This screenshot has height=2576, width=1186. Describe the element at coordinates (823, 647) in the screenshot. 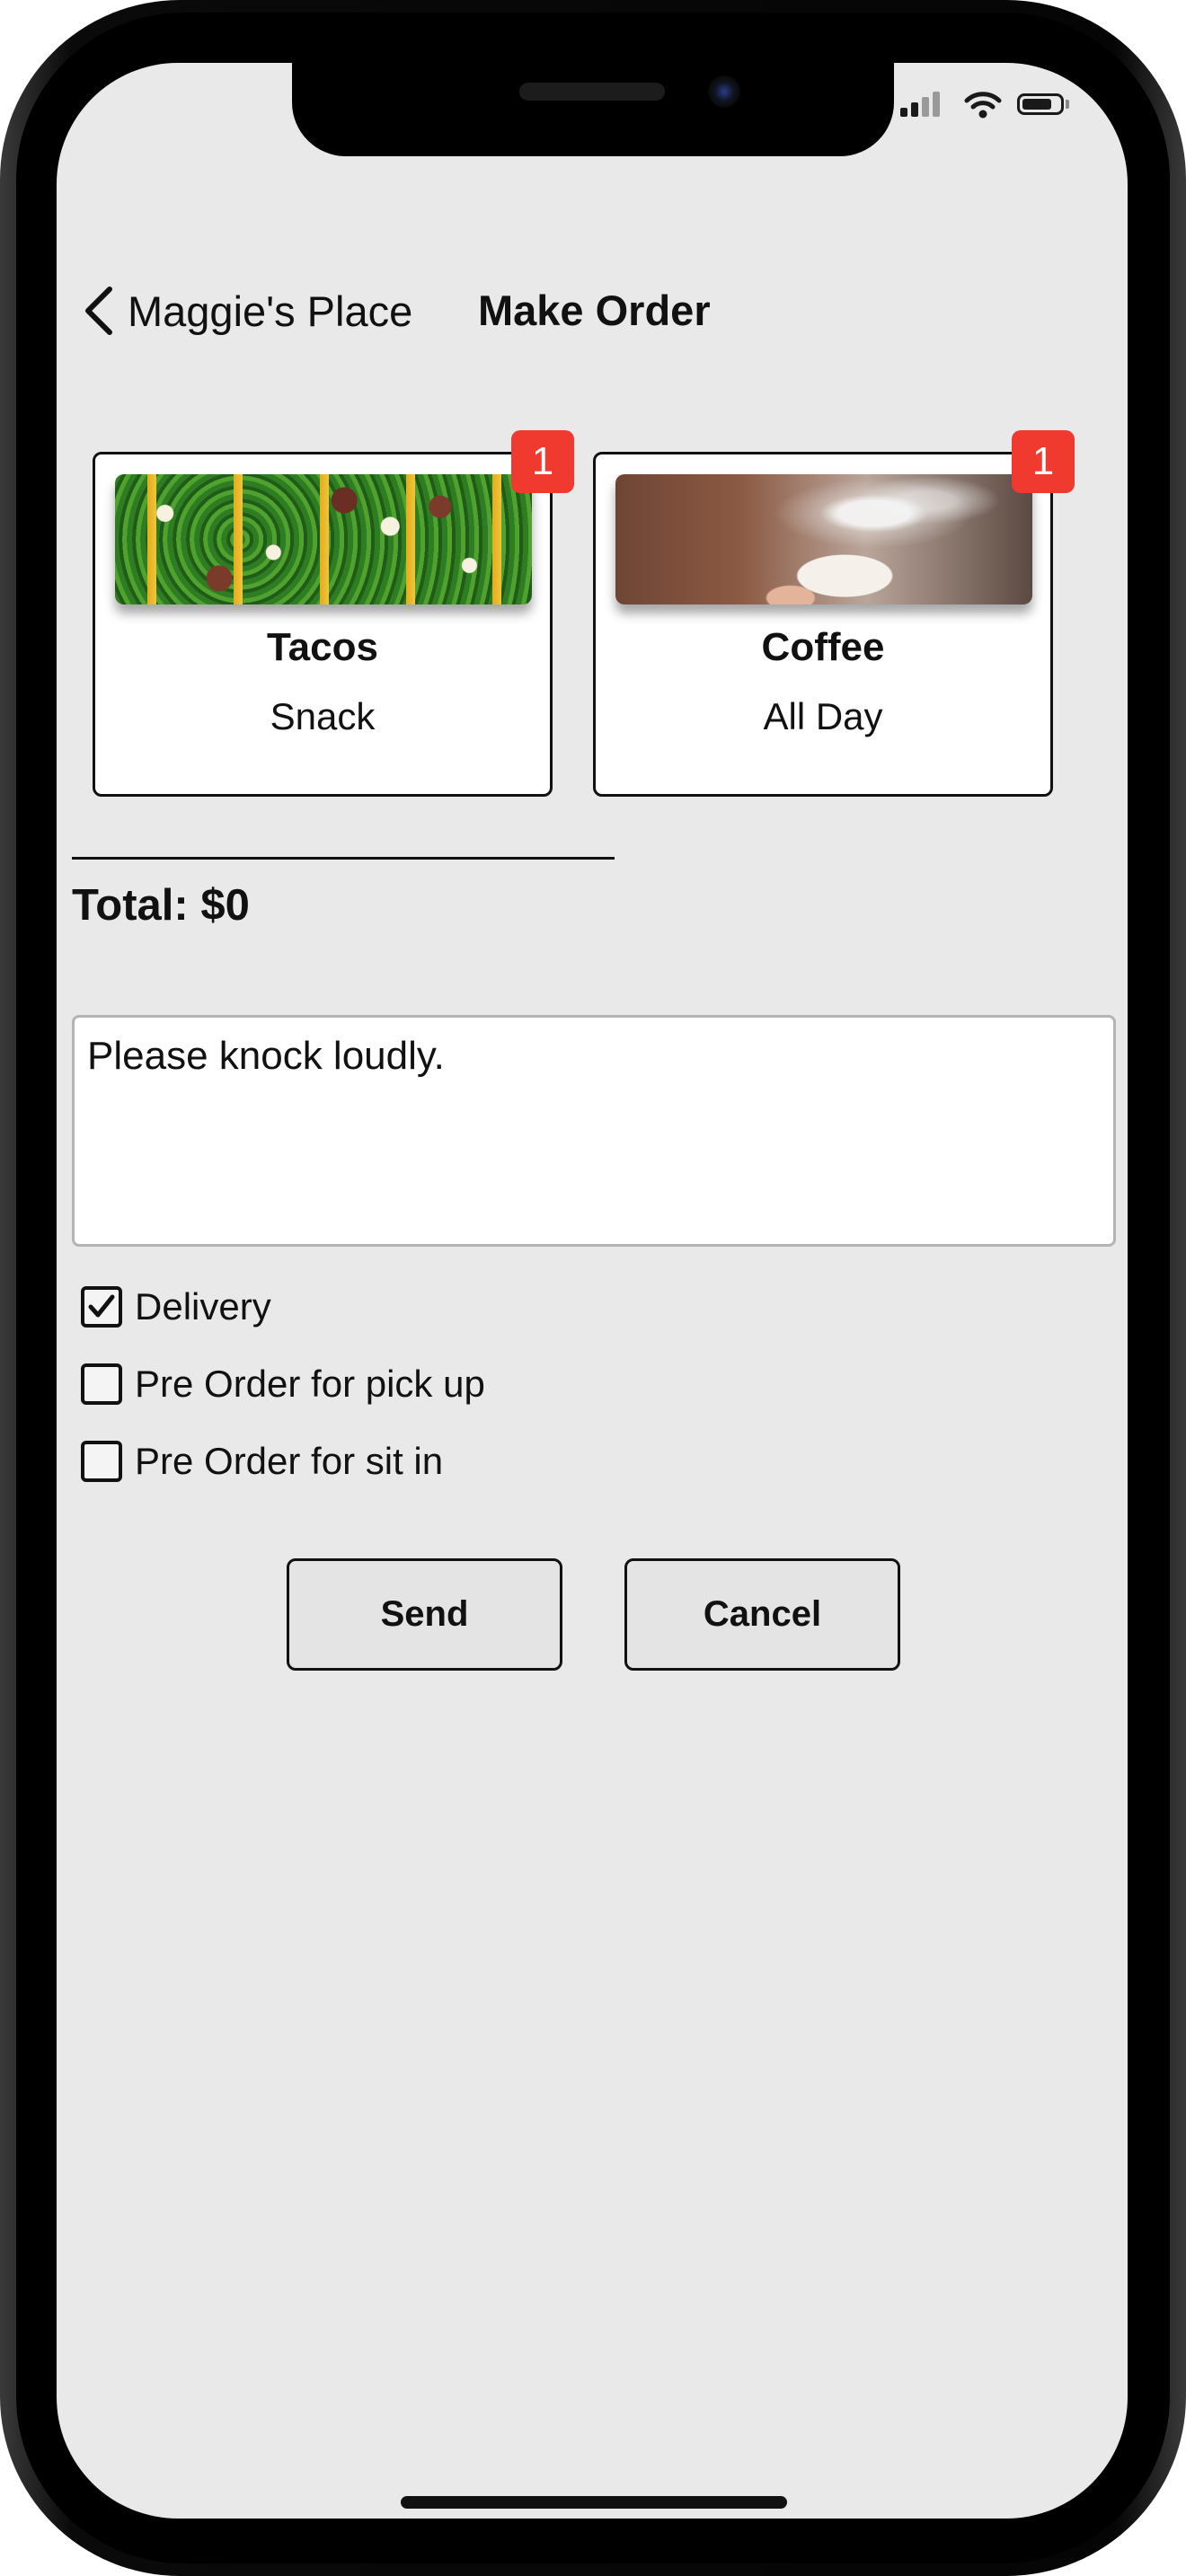

I see `item-name: Coffee` at that location.